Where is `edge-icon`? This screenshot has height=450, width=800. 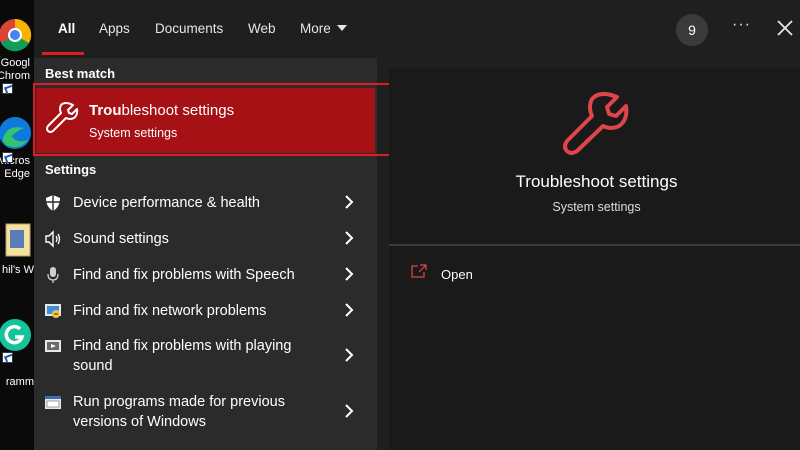
edge-icon is located at coordinates (15, 133).